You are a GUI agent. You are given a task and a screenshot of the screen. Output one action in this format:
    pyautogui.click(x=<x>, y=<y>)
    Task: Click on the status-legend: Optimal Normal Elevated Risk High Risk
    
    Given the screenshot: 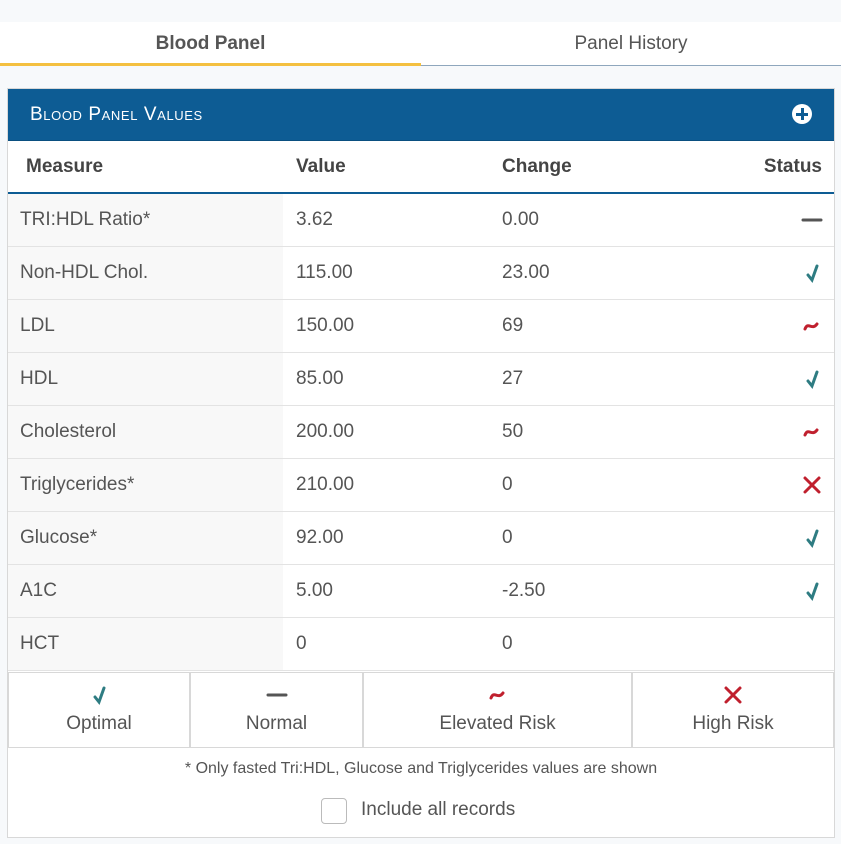 What is the action you would take?
    pyautogui.click(x=421, y=710)
    